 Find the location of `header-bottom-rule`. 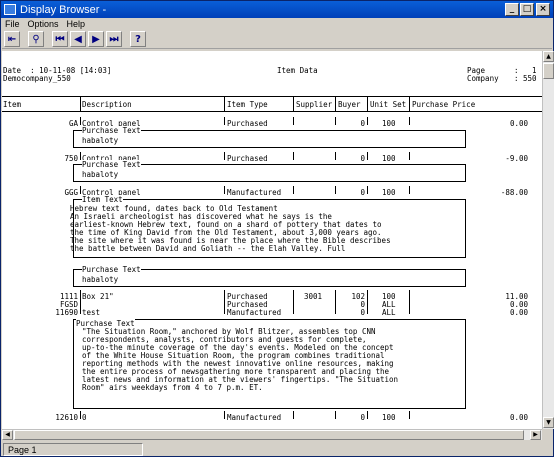

header-bottom-rule is located at coordinates (272, 111).